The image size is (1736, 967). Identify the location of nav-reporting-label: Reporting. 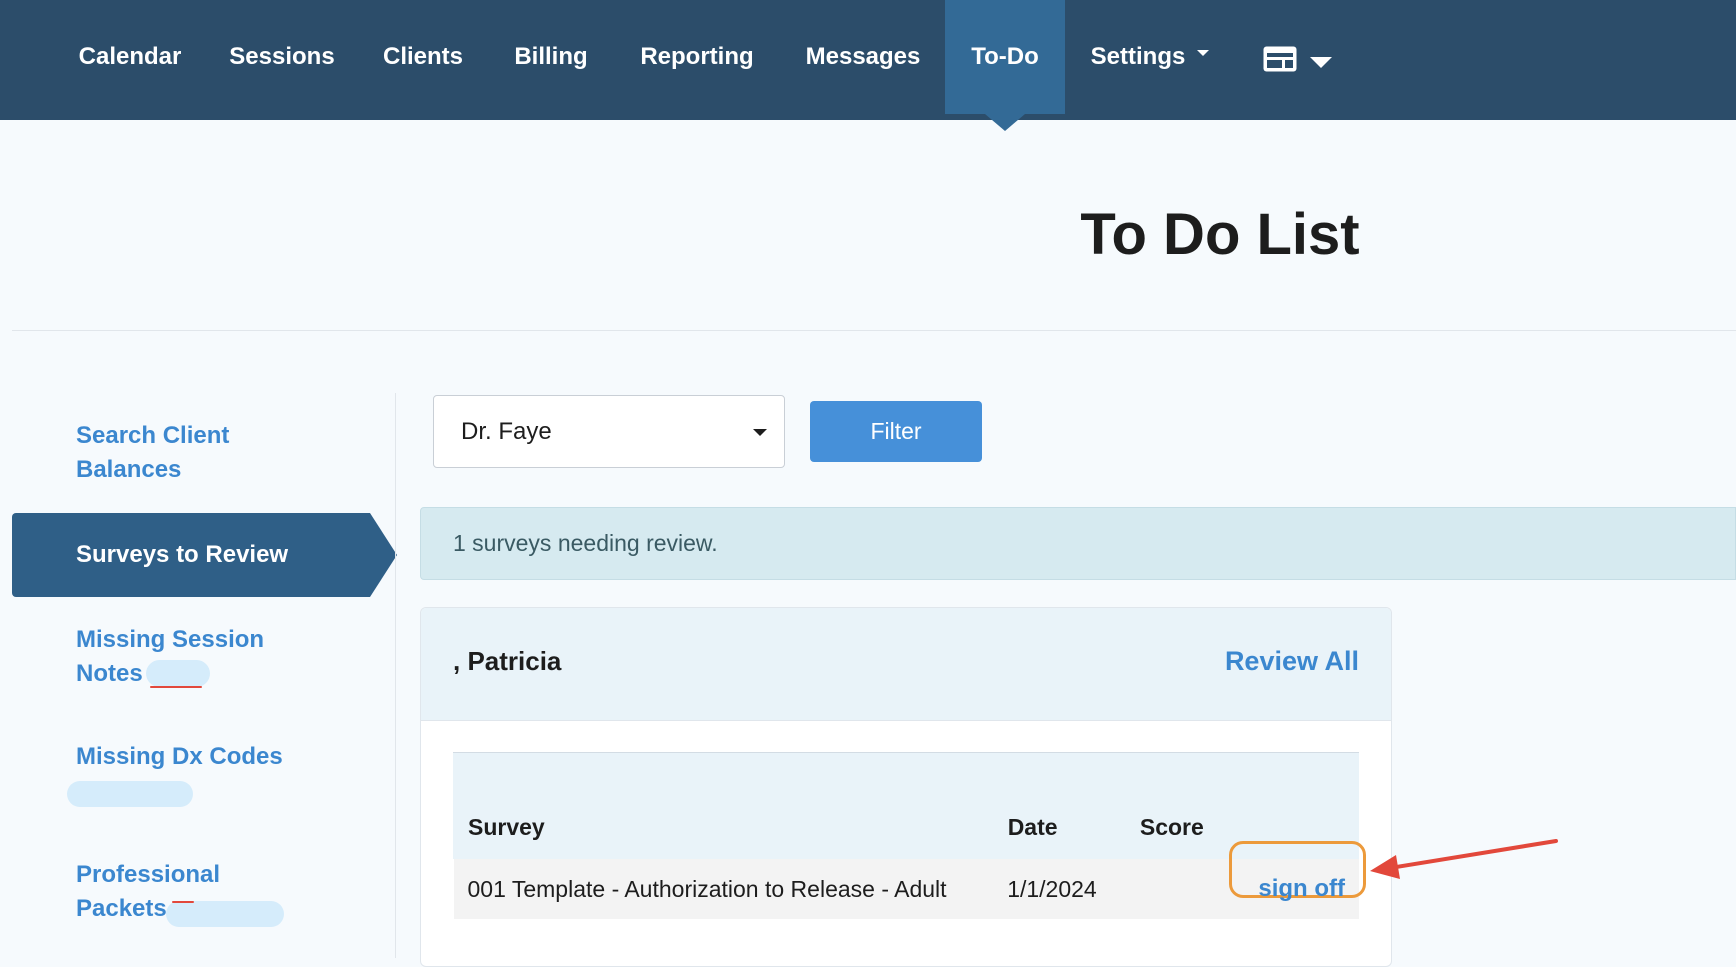
(697, 56).